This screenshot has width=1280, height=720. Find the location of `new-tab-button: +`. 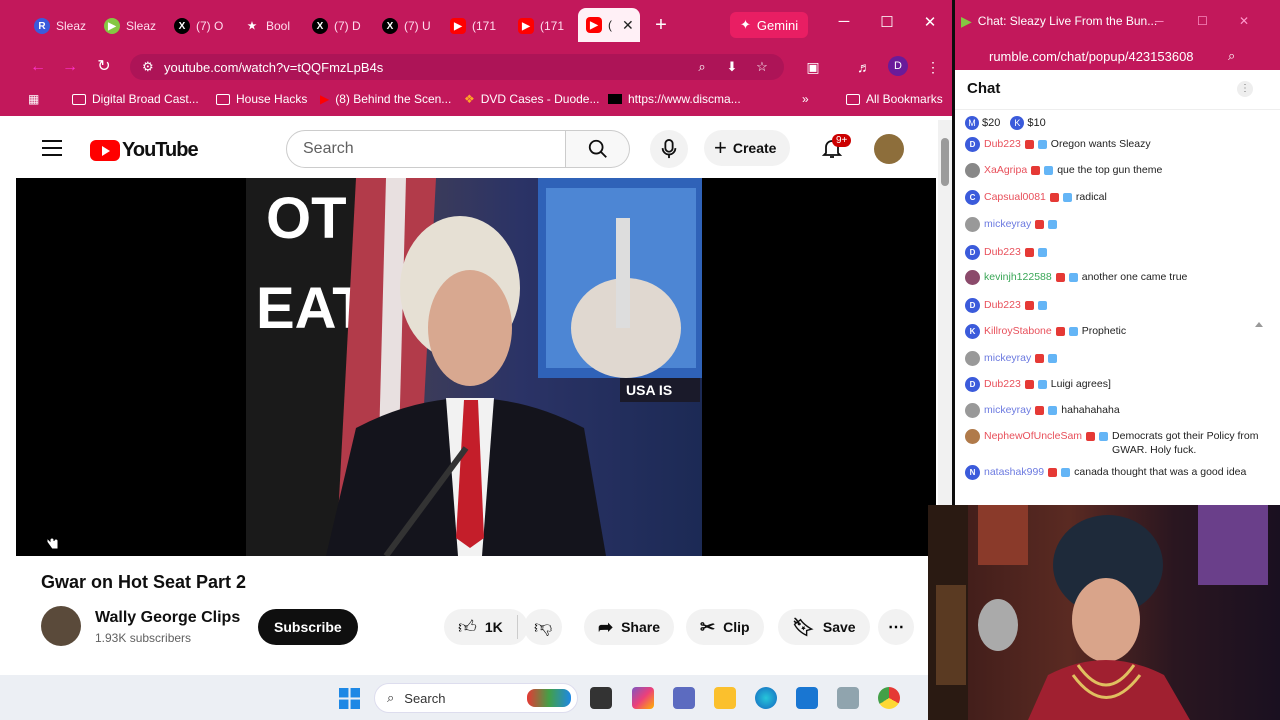

new-tab-button: + is located at coordinates (661, 25).